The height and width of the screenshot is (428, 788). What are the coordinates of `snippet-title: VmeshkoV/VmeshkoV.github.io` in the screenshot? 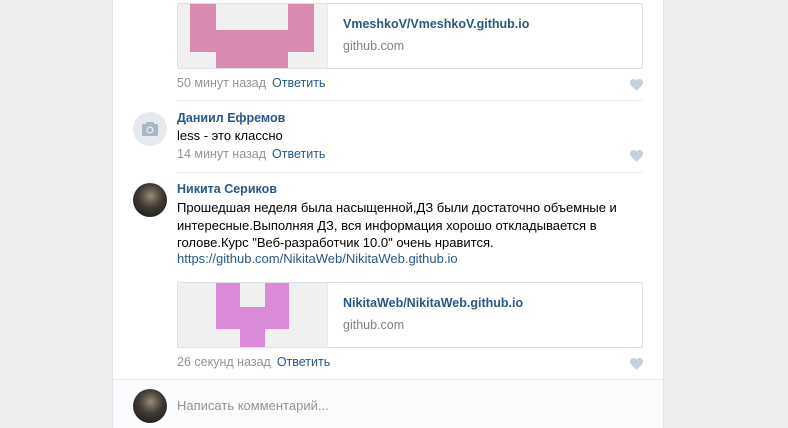 It's located at (436, 24).